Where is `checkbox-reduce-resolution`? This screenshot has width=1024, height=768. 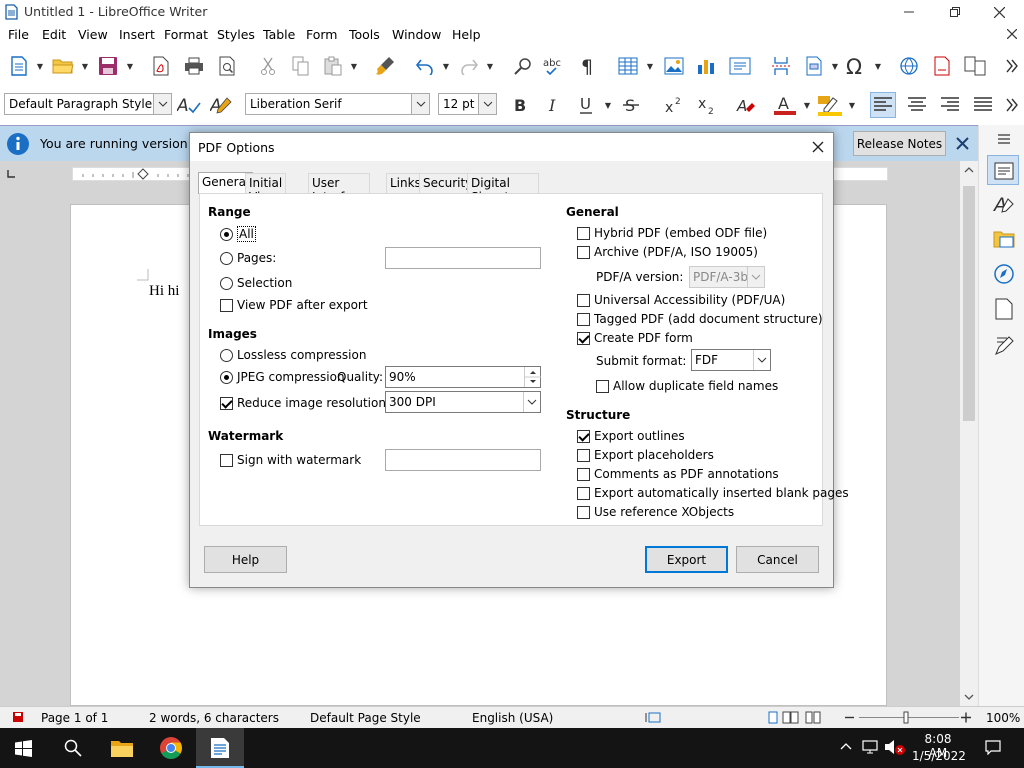
checkbox-reduce-resolution is located at coordinates (226, 403).